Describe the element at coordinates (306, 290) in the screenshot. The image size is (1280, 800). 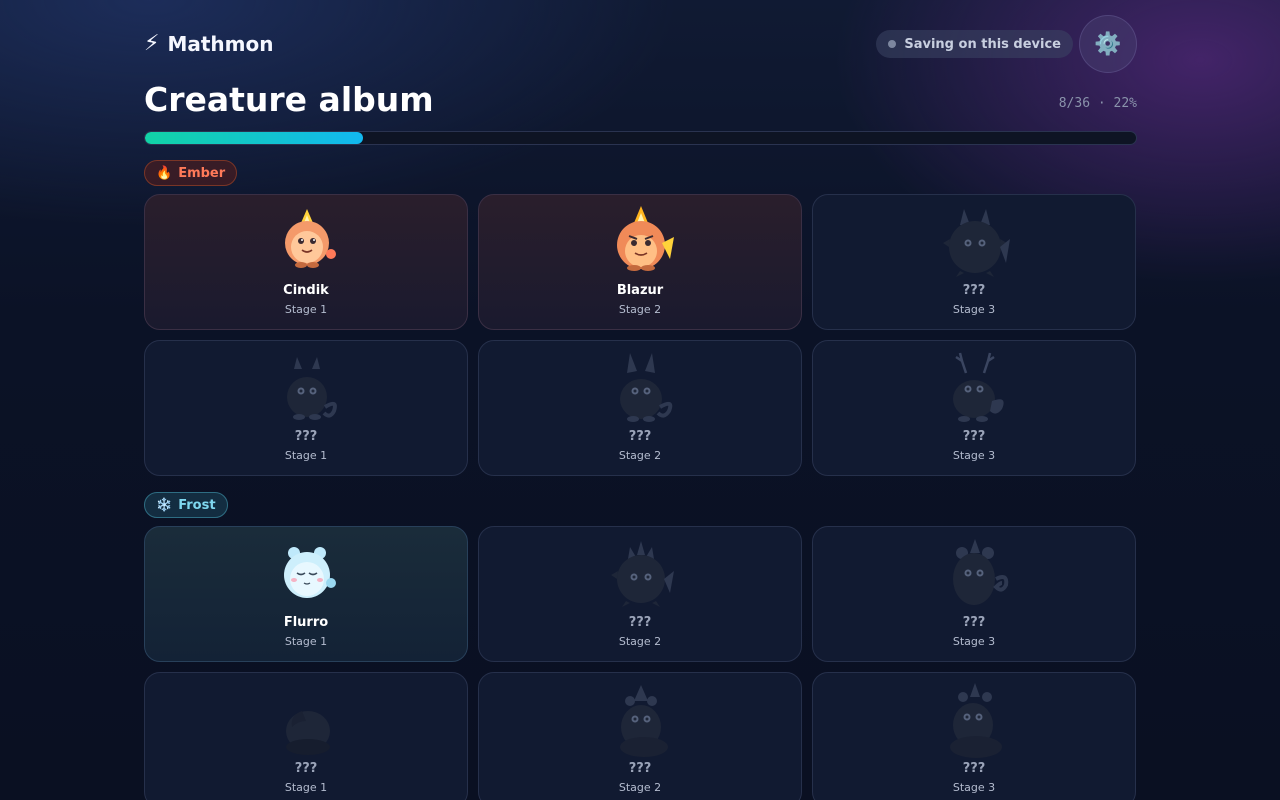
I see `creature-name: Cindik` at that location.